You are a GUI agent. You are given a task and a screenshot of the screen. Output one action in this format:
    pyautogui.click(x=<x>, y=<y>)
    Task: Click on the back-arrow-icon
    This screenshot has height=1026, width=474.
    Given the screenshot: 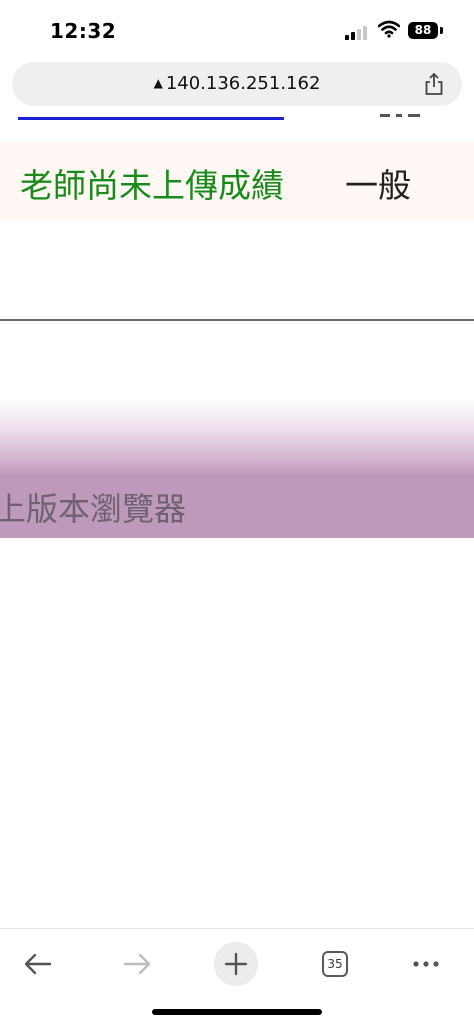 What is the action you would take?
    pyautogui.click(x=38, y=964)
    